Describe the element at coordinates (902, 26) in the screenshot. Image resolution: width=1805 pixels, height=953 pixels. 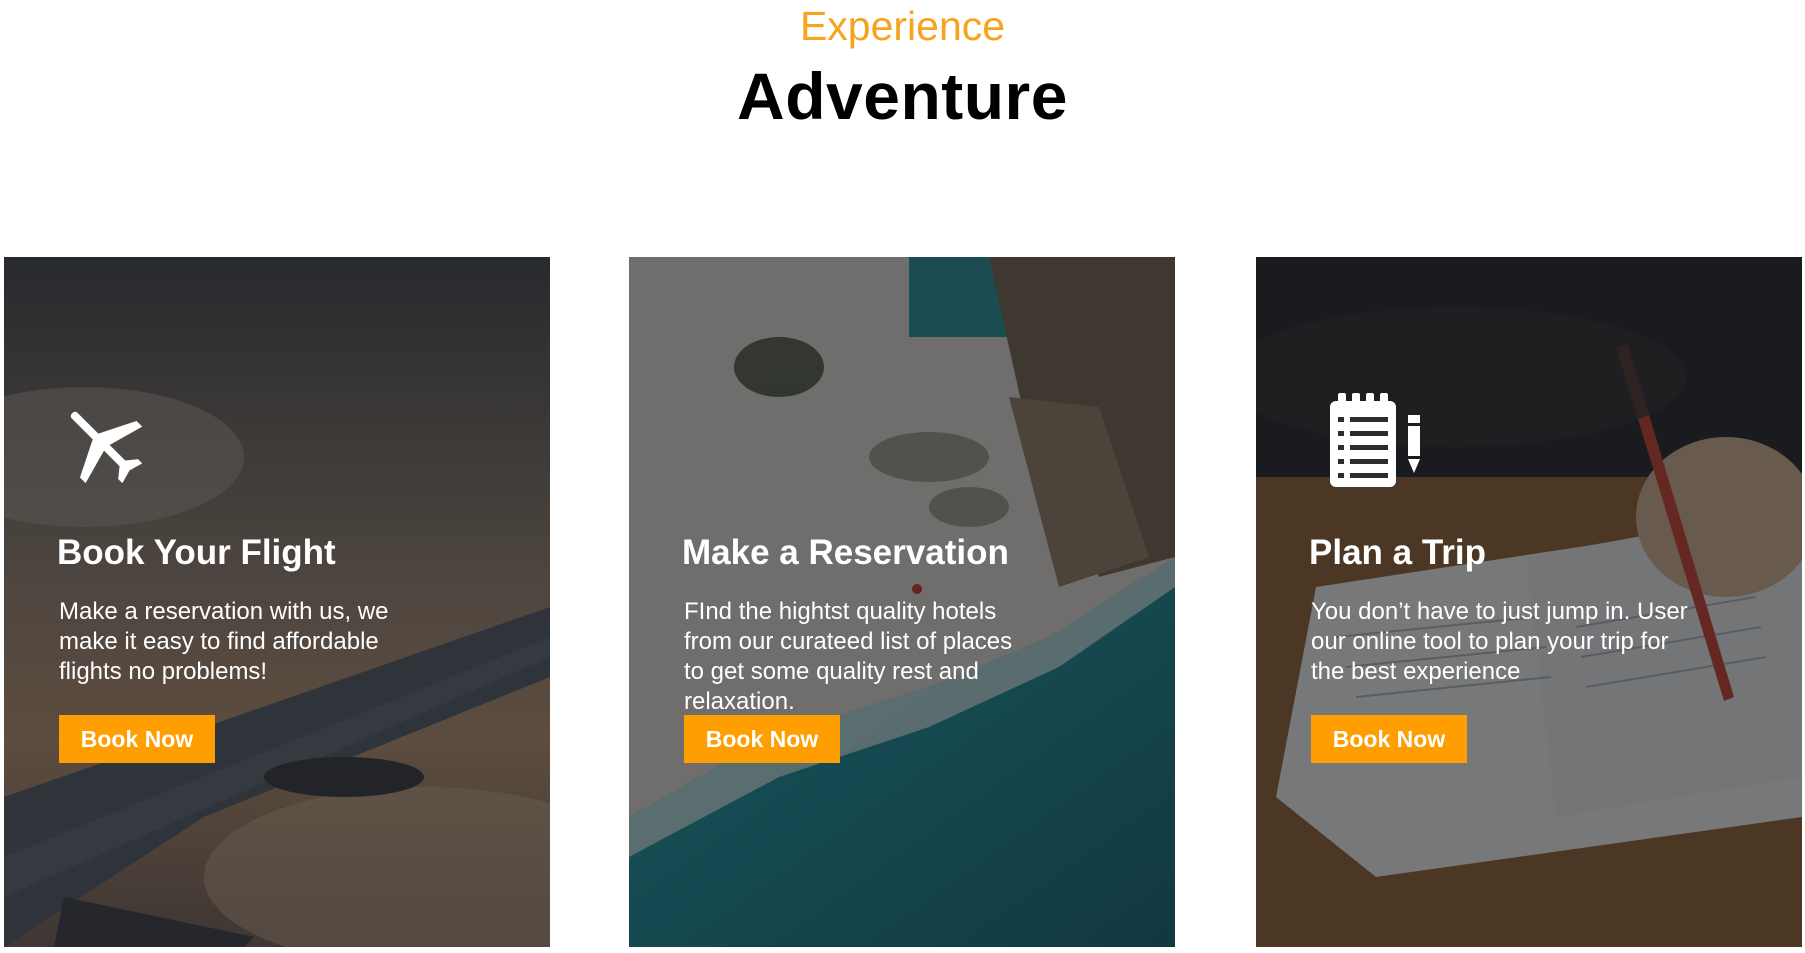
I see `section-eyebrow: Experience` at that location.